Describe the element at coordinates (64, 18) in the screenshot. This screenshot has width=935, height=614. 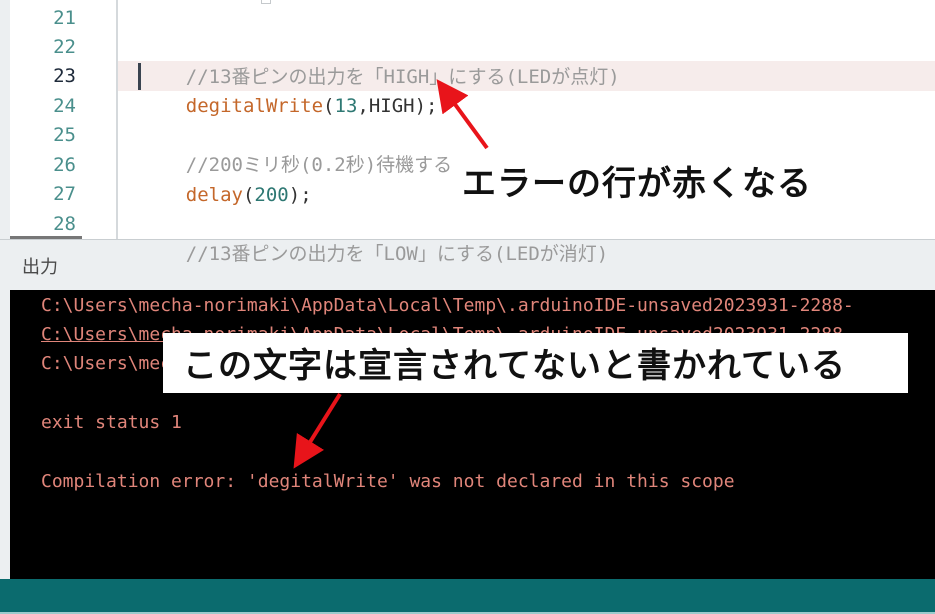
I see `line-number: 21` at that location.